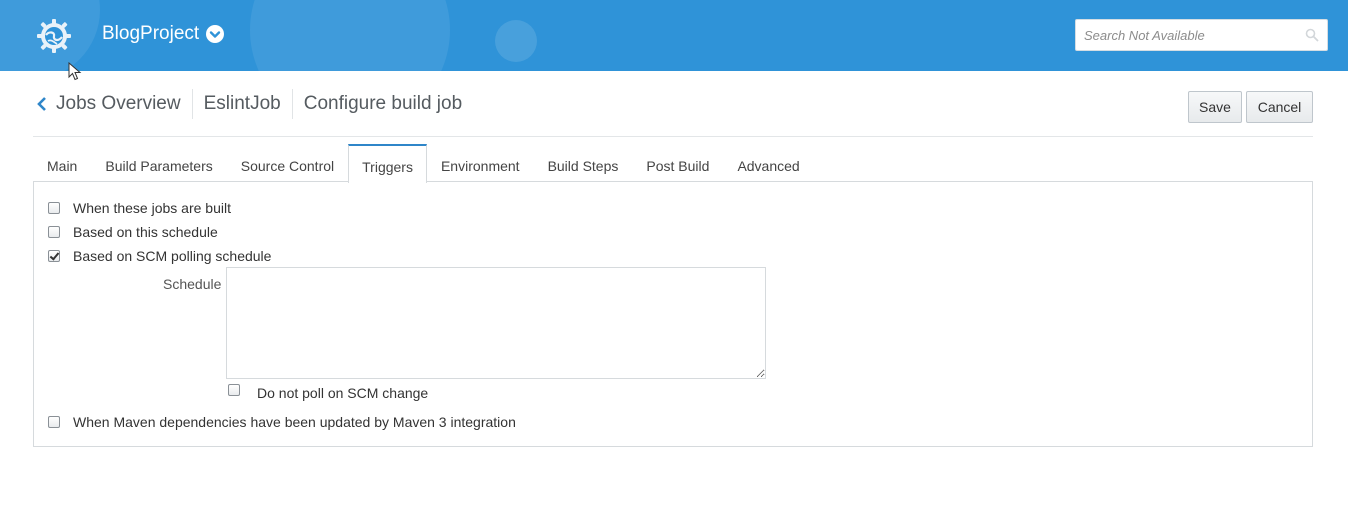  What do you see at coordinates (287, 163) in the screenshot?
I see `tab-source-control: Source Control` at bounding box center [287, 163].